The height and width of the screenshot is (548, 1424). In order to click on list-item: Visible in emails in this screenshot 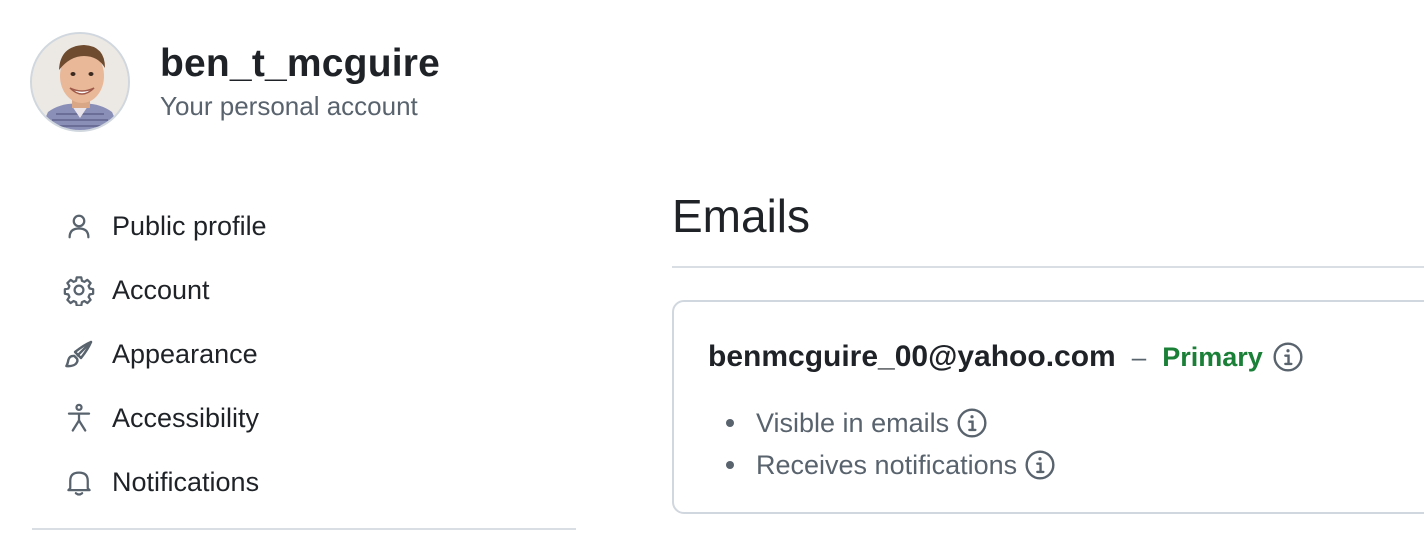, I will do `click(891, 423)`.